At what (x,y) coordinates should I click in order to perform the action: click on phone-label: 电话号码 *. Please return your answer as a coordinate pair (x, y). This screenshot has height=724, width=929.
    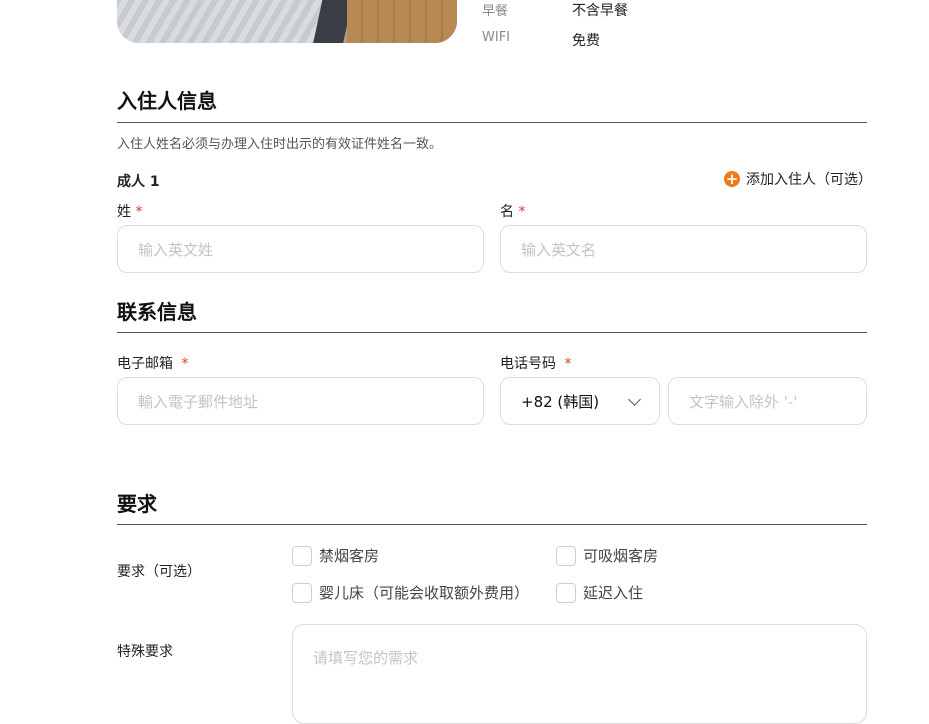
    Looking at the image, I should click on (535, 363).